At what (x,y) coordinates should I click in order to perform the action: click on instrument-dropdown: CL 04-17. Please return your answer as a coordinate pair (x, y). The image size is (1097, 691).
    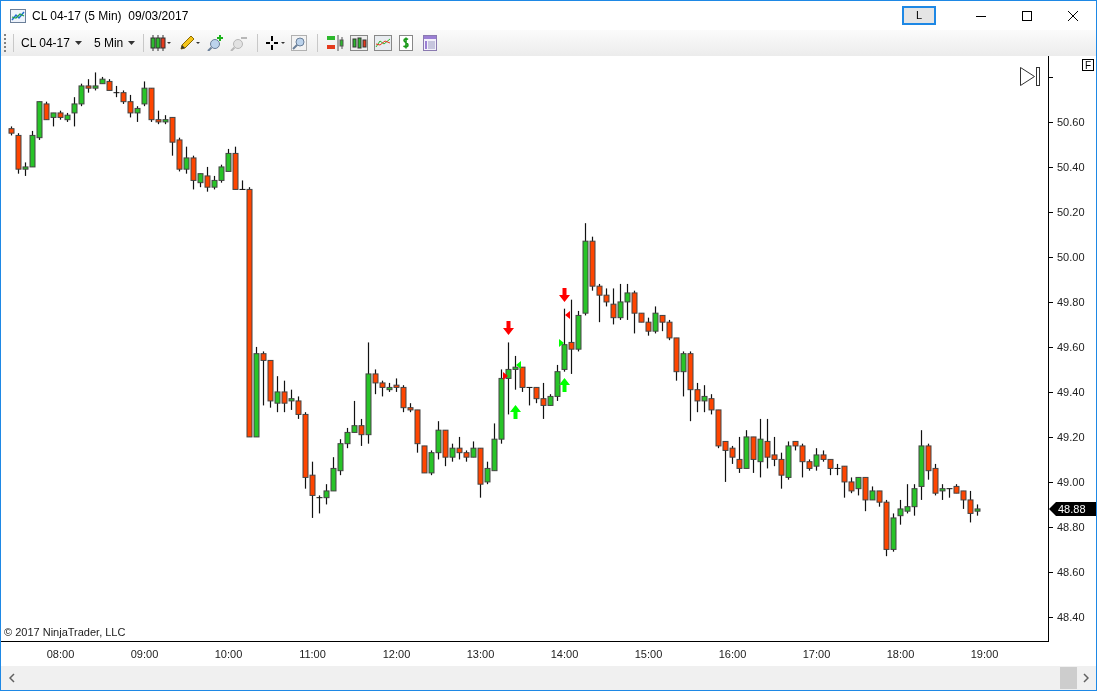
    Looking at the image, I should click on (51, 43).